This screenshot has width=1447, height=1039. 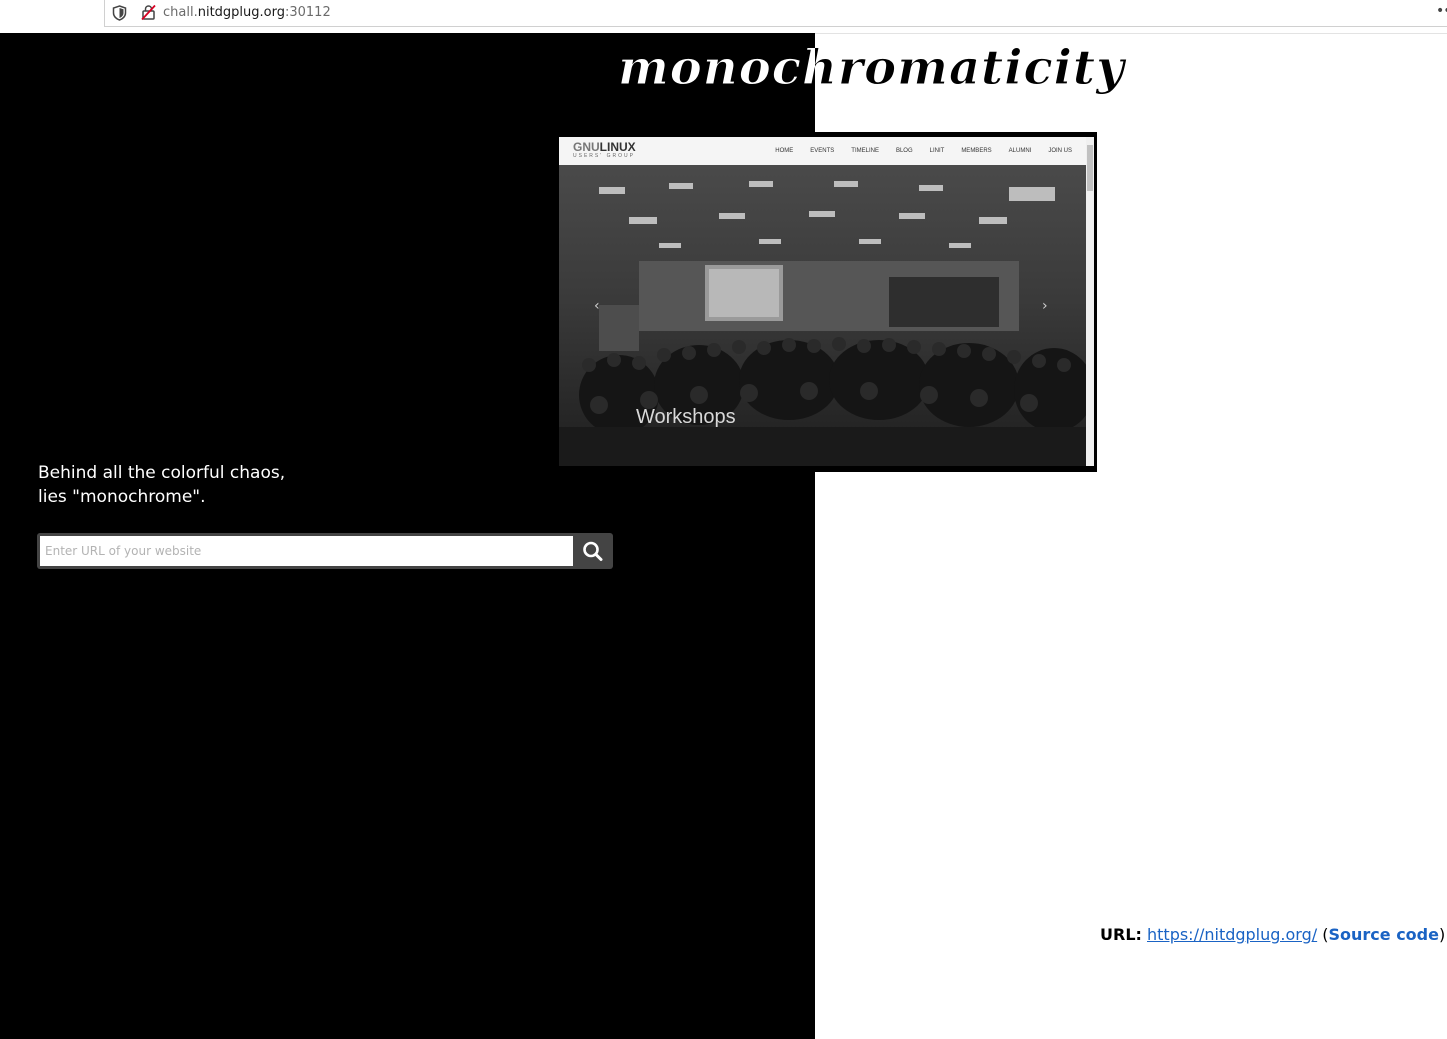 I want to click on tagline-line-1: Behind all the colorful chaos,, so click(x=162, y=473).